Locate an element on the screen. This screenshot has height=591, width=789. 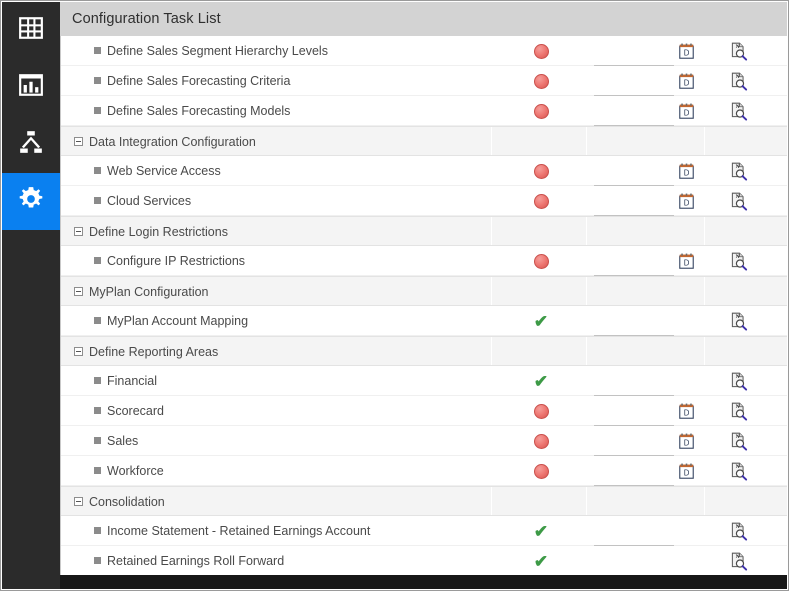
task-label: Cloud Services is located at coordinates (149, 201).